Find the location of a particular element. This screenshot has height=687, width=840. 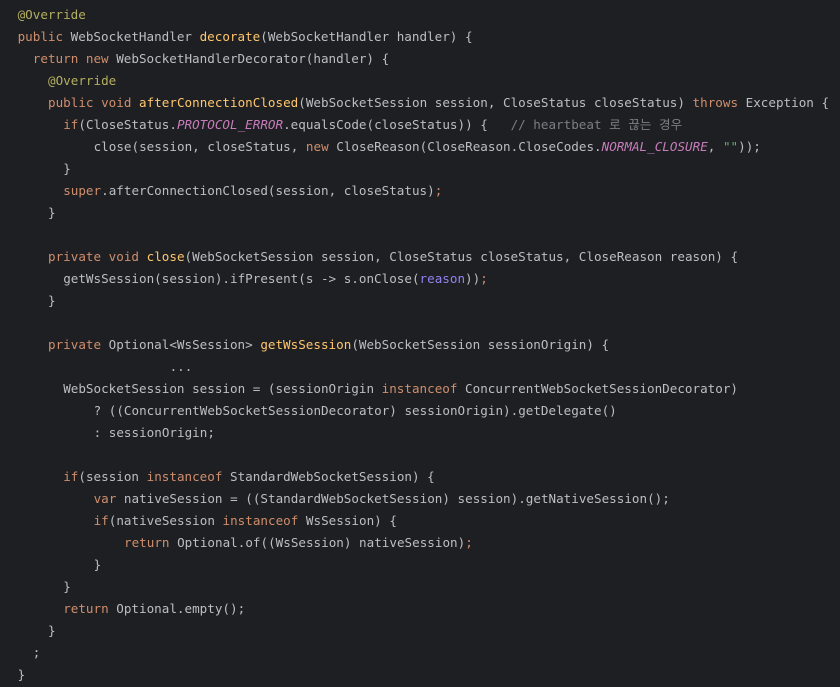

code-token-plain: .equalsCode(closeStatus)) { is located at coordinates (397, 124).